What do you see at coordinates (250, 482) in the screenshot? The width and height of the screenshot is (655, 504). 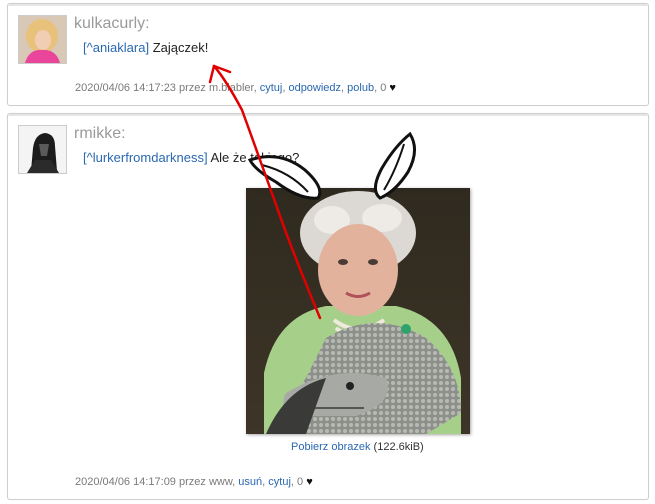 I see `delete-link: usuń` at bounding box center [250, 482].